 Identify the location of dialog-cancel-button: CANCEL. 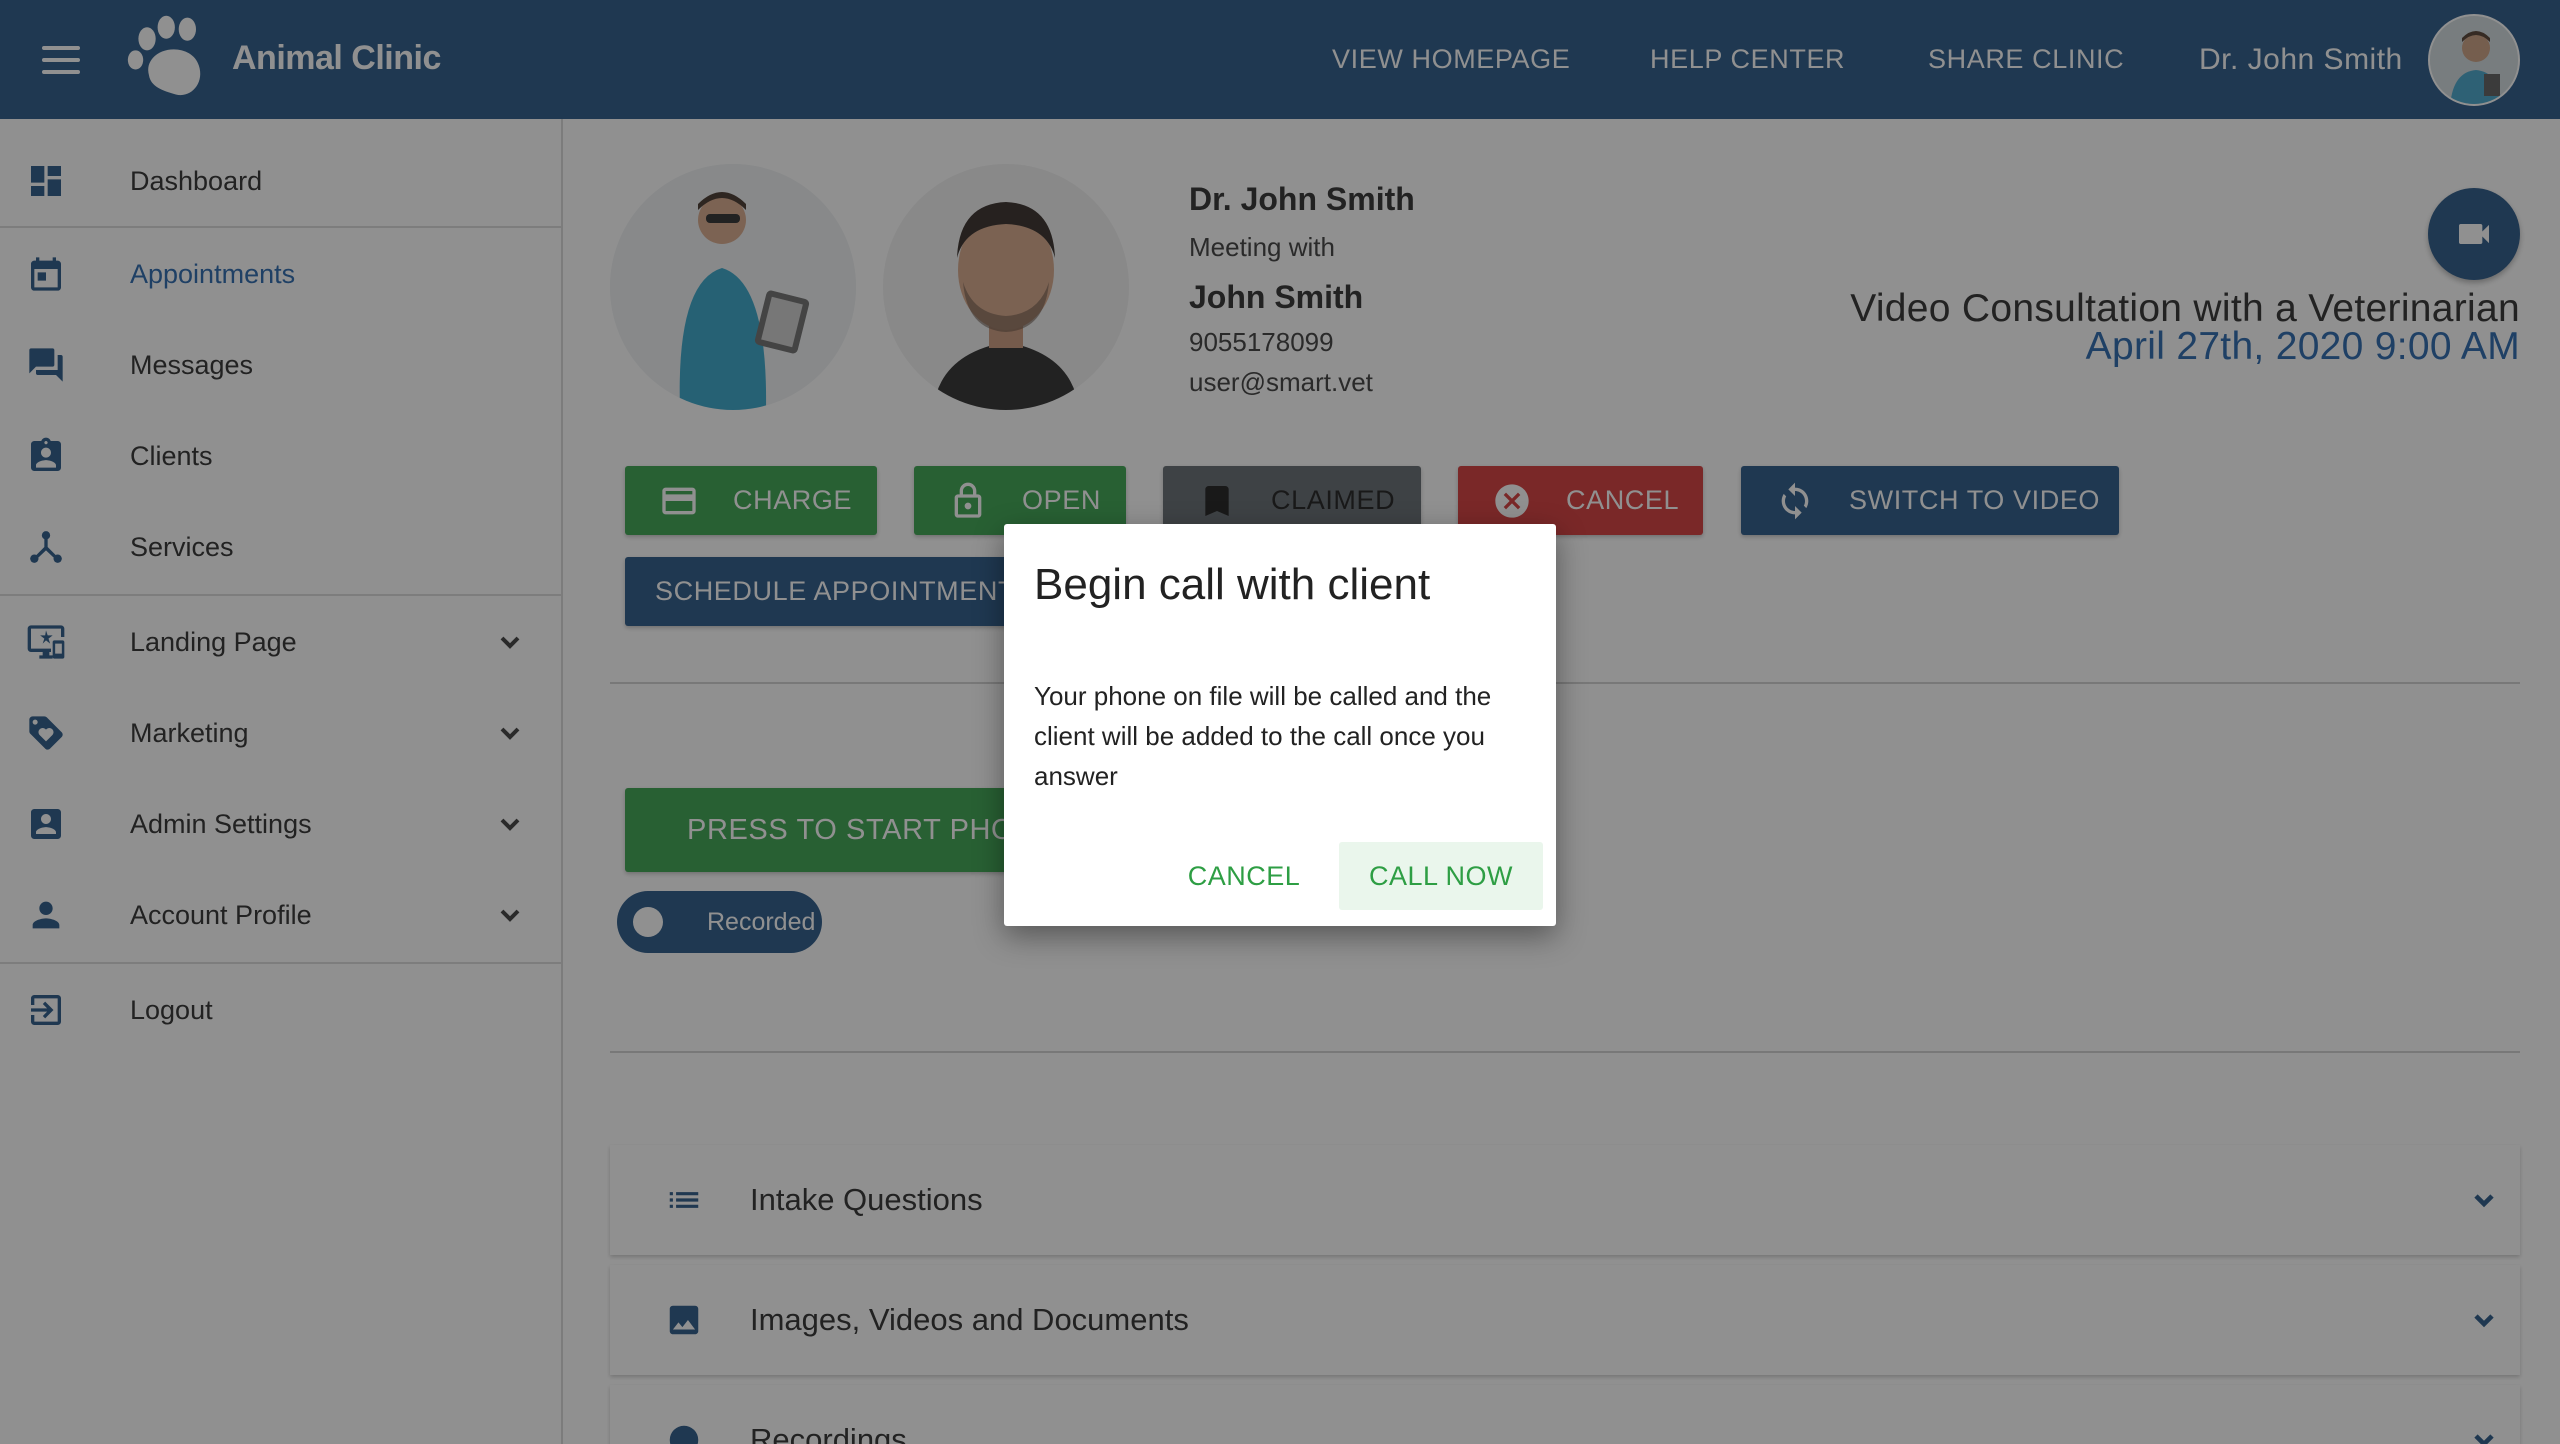
(1244, 876).